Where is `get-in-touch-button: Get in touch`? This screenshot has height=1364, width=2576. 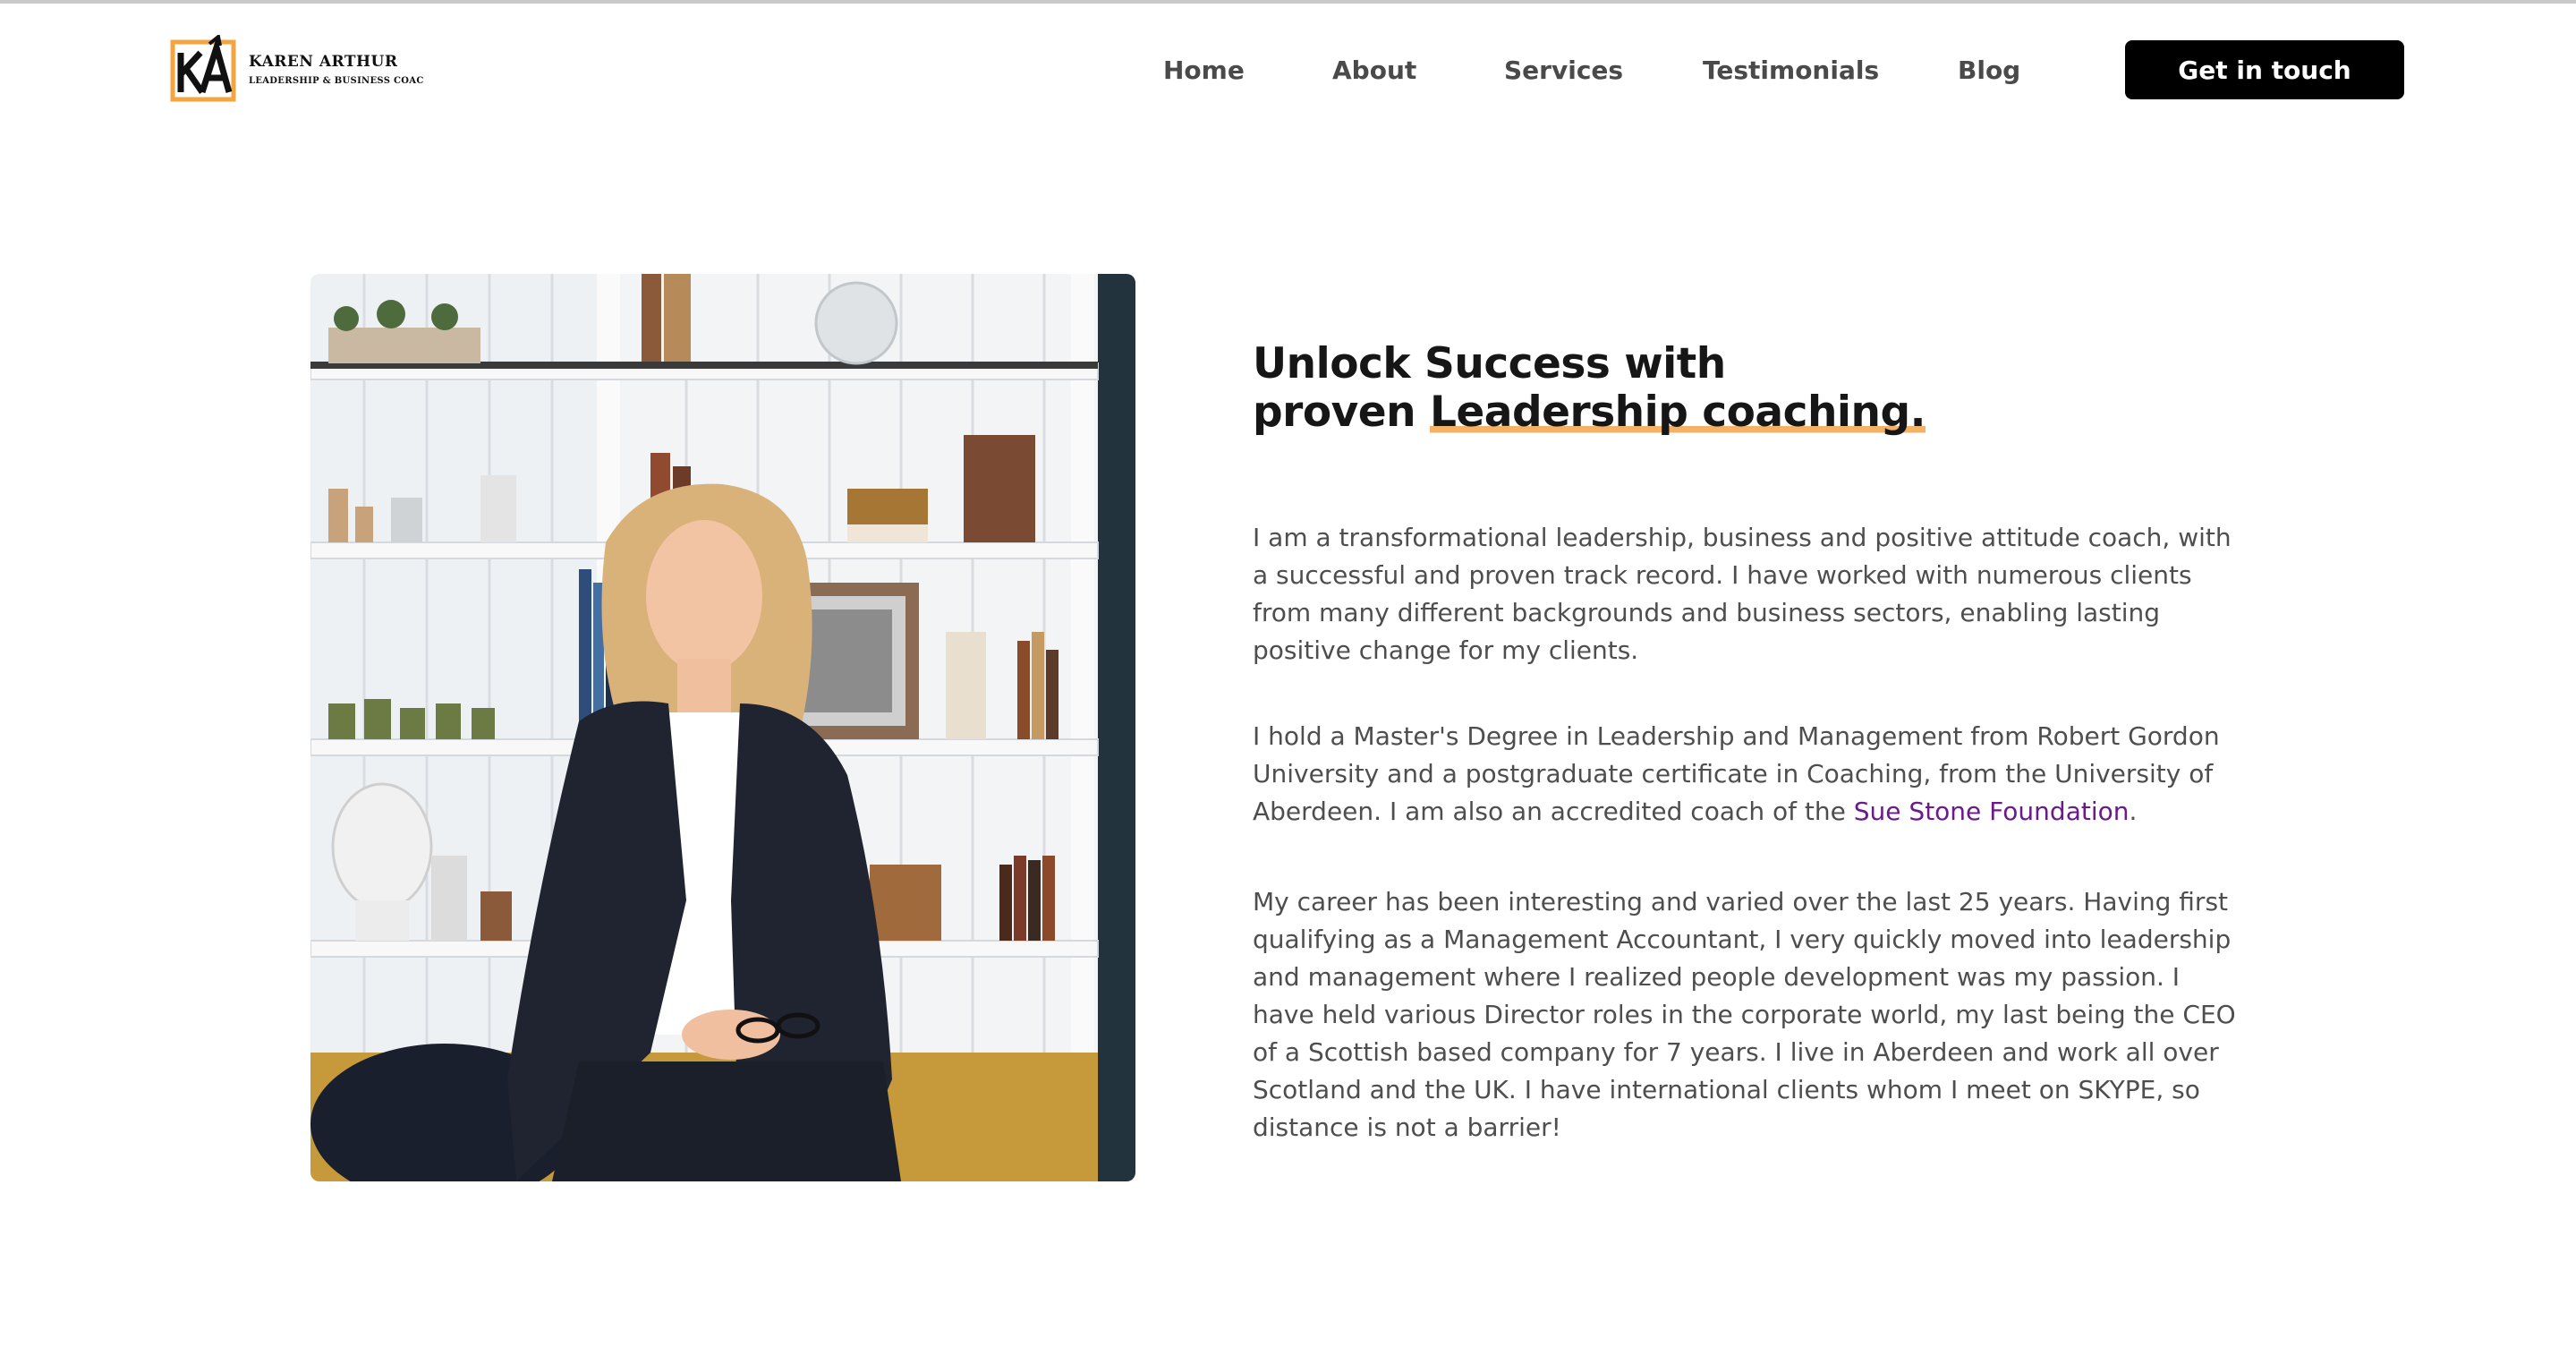 get-in-touch-button: Get in touch is located at coordinates (2264, 69).